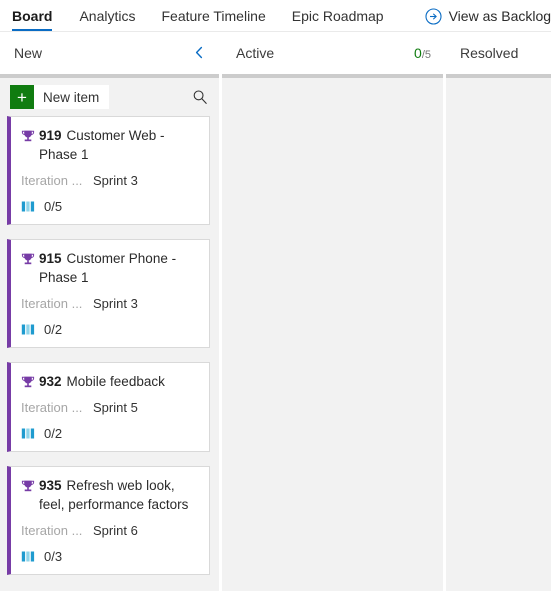 Image resolution: width=551 pixels, height=591 pixels. Describe the element at coordinates (426, 54) in the screenshot. I see `column-wip-limit: /5` at that location.